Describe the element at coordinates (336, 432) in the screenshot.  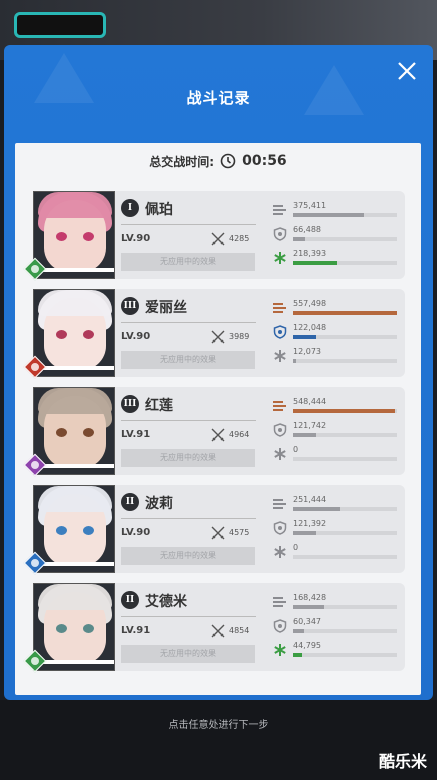
I see `stat-shield: 121,742` at that location.